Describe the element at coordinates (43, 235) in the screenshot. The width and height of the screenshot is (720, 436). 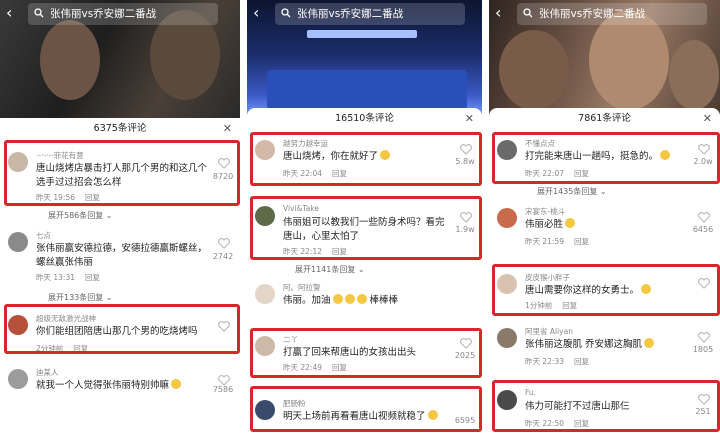
I see `username: 七点` at that location.